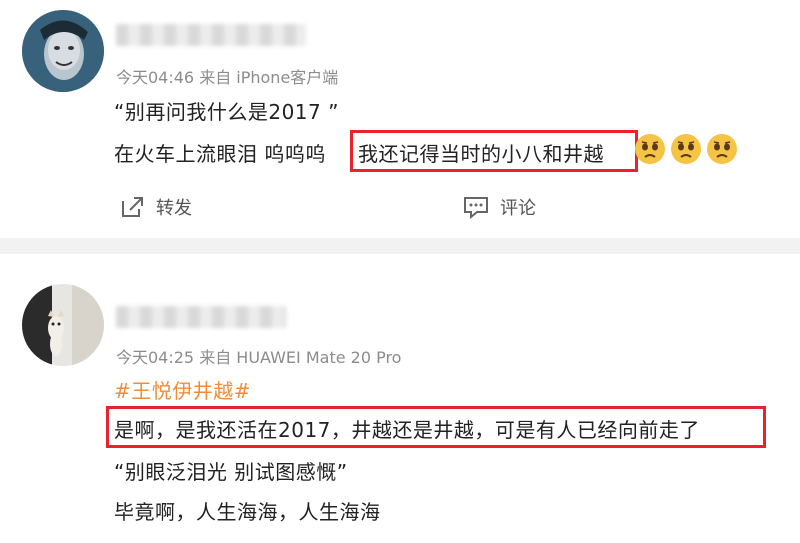 This screenshot has height=543, width=800. I want to click on comment-label: 评论, so click(518, 208).